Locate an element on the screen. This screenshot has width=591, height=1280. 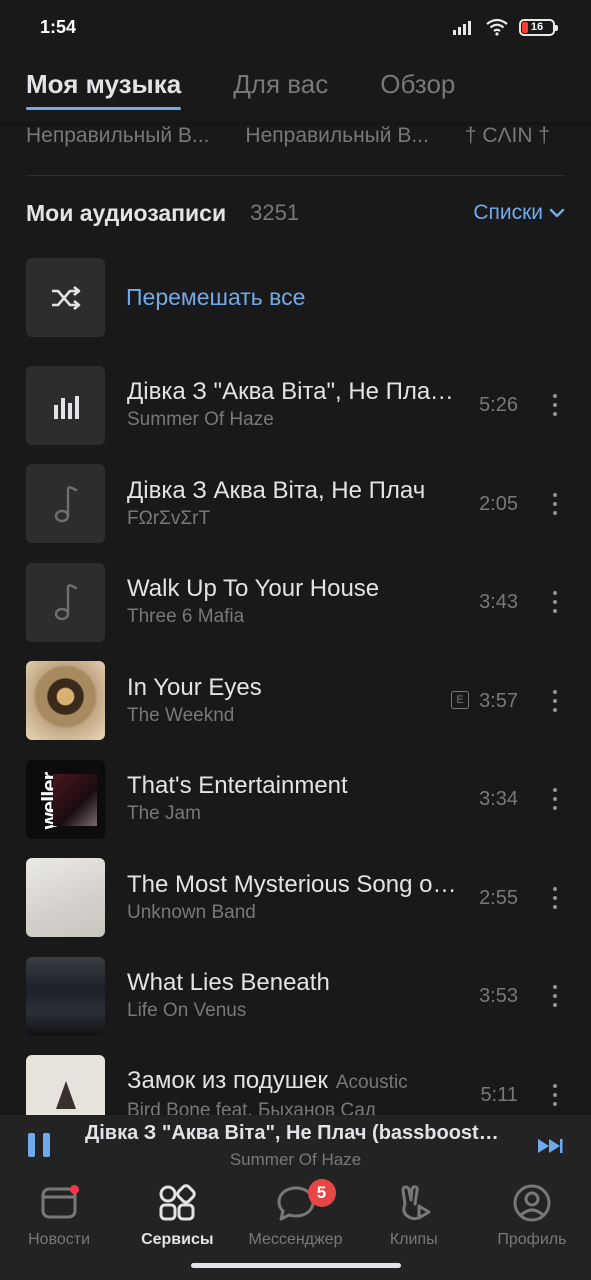
tab-for-you: Для вас is located at coordinates (280, 86).